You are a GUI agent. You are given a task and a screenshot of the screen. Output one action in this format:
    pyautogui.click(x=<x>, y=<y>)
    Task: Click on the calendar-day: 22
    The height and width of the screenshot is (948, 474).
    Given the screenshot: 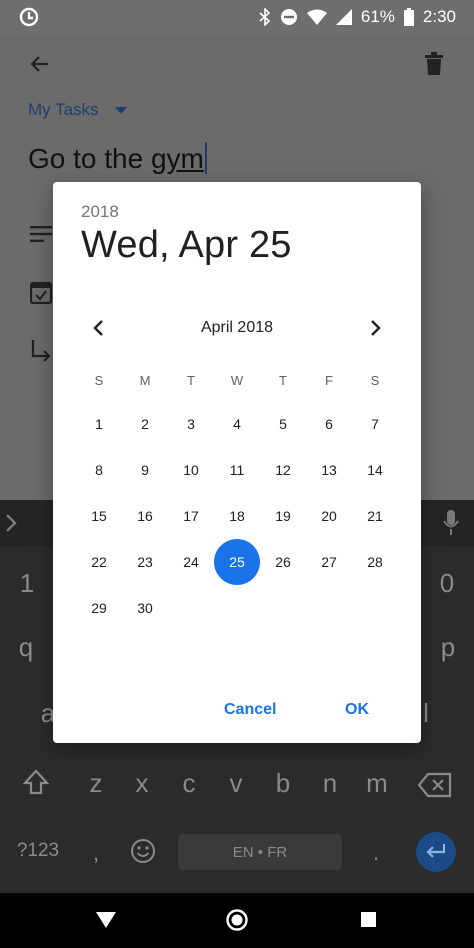 What is the action you would take?
    pyautogui.click(x=99, y=562)
    